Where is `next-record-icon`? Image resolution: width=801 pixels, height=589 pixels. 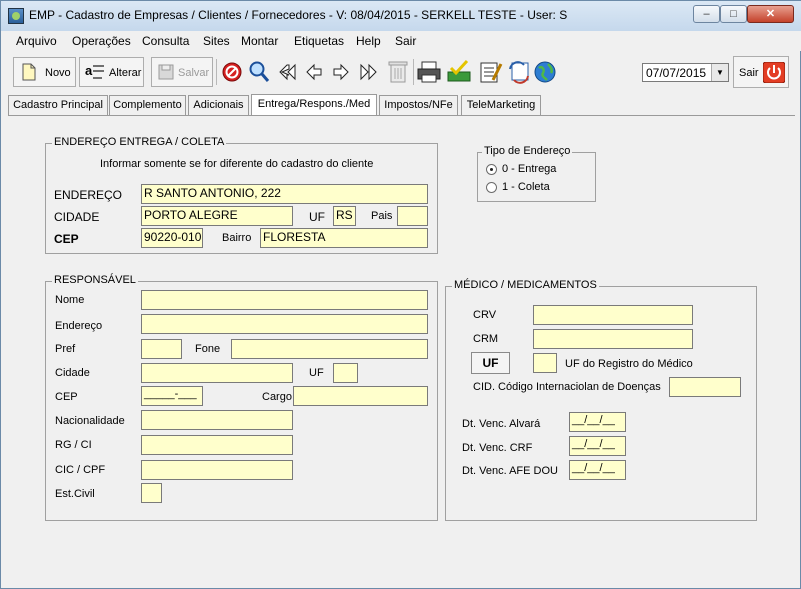 next-record-icon is located at coordinates (341, 72).